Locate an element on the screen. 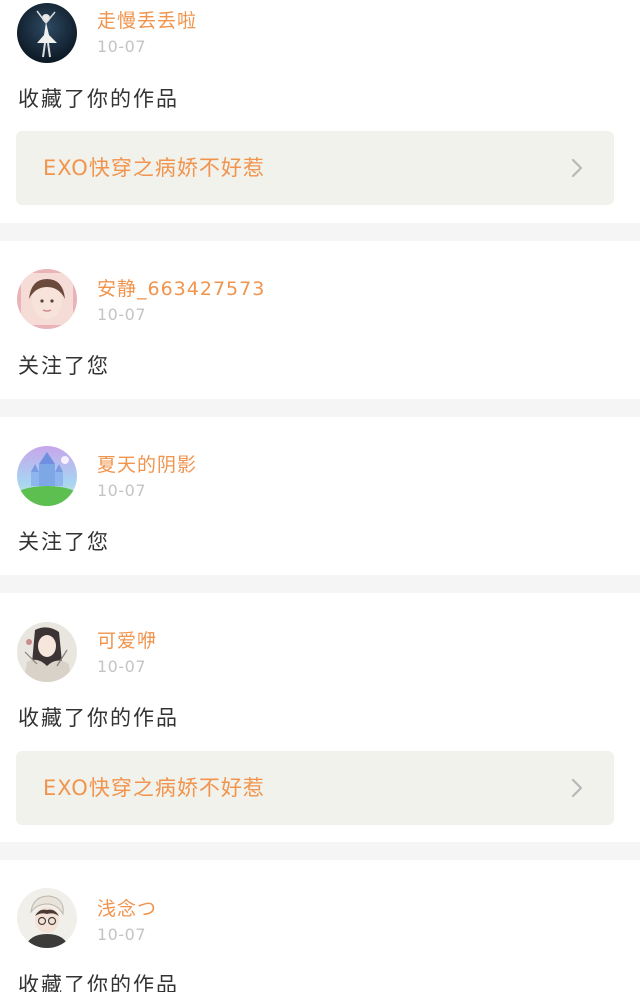 Image resolution: width=640 pixels, height=992 pixels. user-name: 浅念つ is located at coordinates (127, 909).